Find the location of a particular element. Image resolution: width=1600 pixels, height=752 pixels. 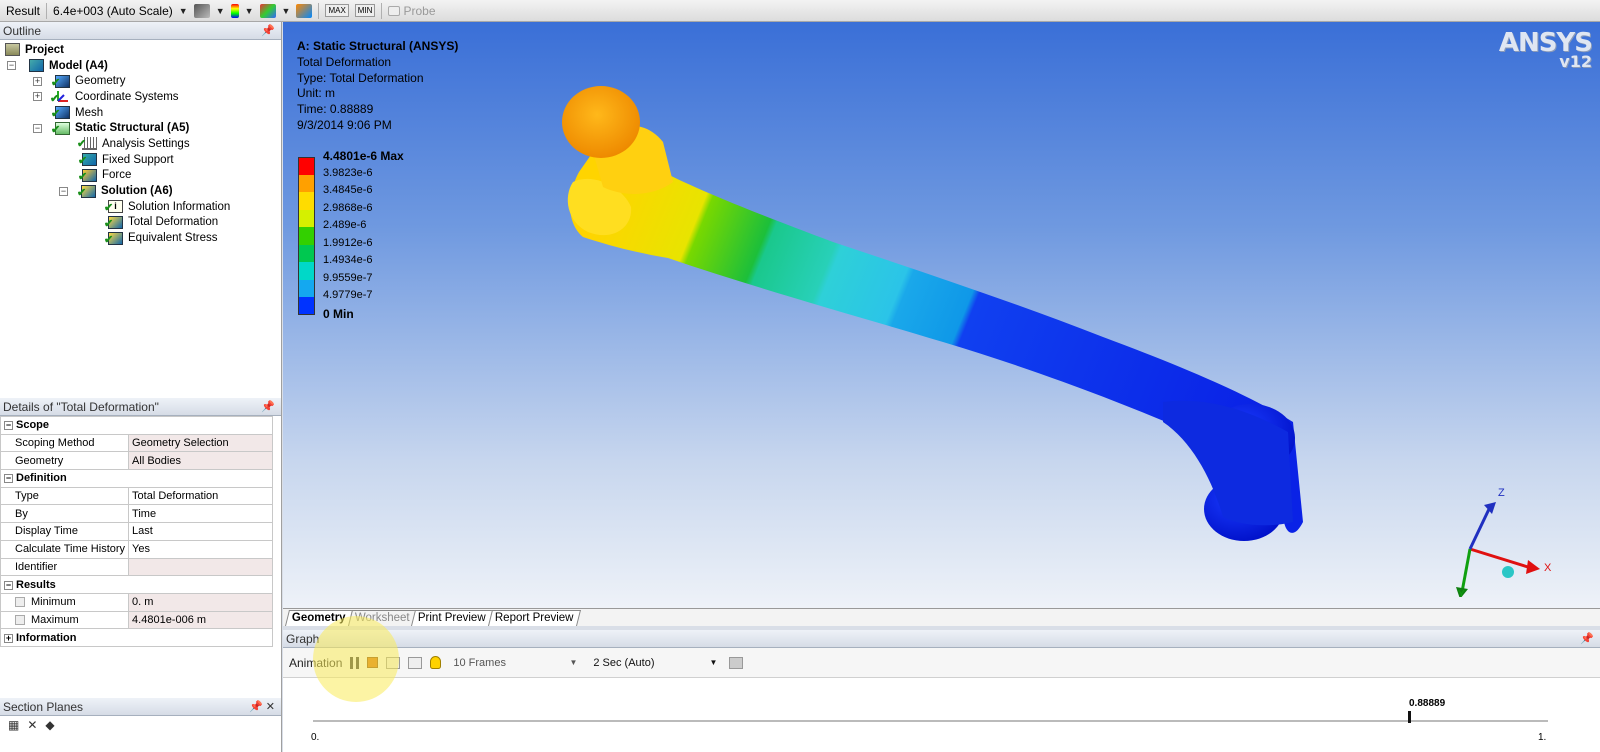

edit-section-icon: ◆ is located at coordinates (49, 725).